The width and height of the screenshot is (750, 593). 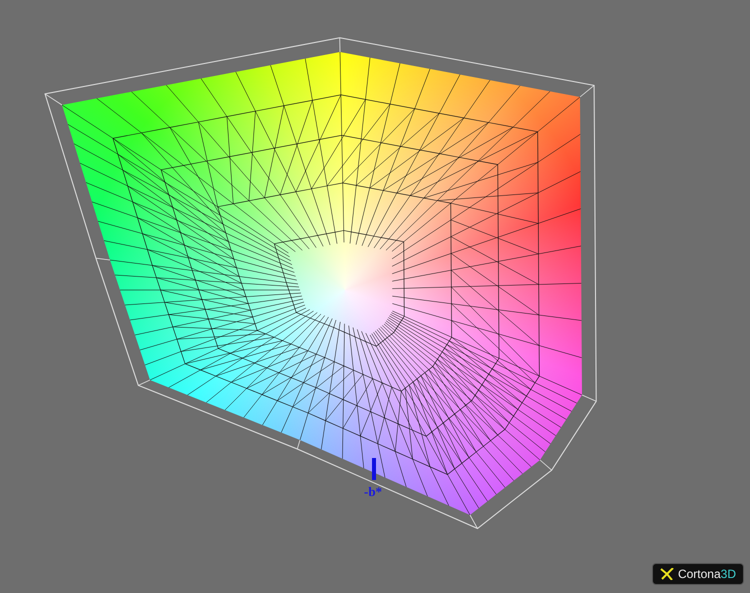 I want to click on axis-label: -b*, so click(x=373, y=492).